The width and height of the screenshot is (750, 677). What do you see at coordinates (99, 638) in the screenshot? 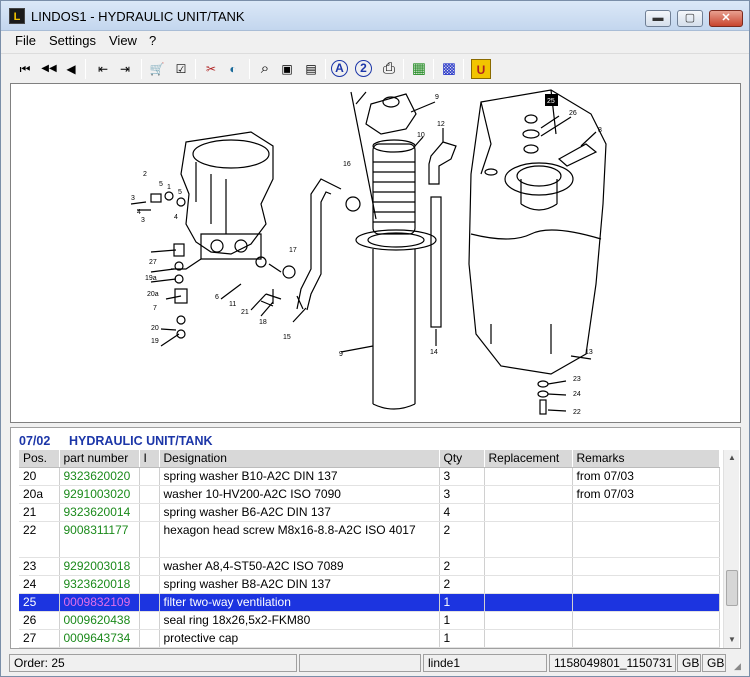
I see `cell-part-number: 0009643734` at bounding box center [99, 638].